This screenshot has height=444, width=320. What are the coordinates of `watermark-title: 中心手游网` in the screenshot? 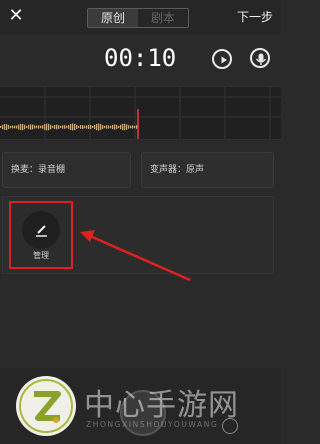 It's located at (161, 405).